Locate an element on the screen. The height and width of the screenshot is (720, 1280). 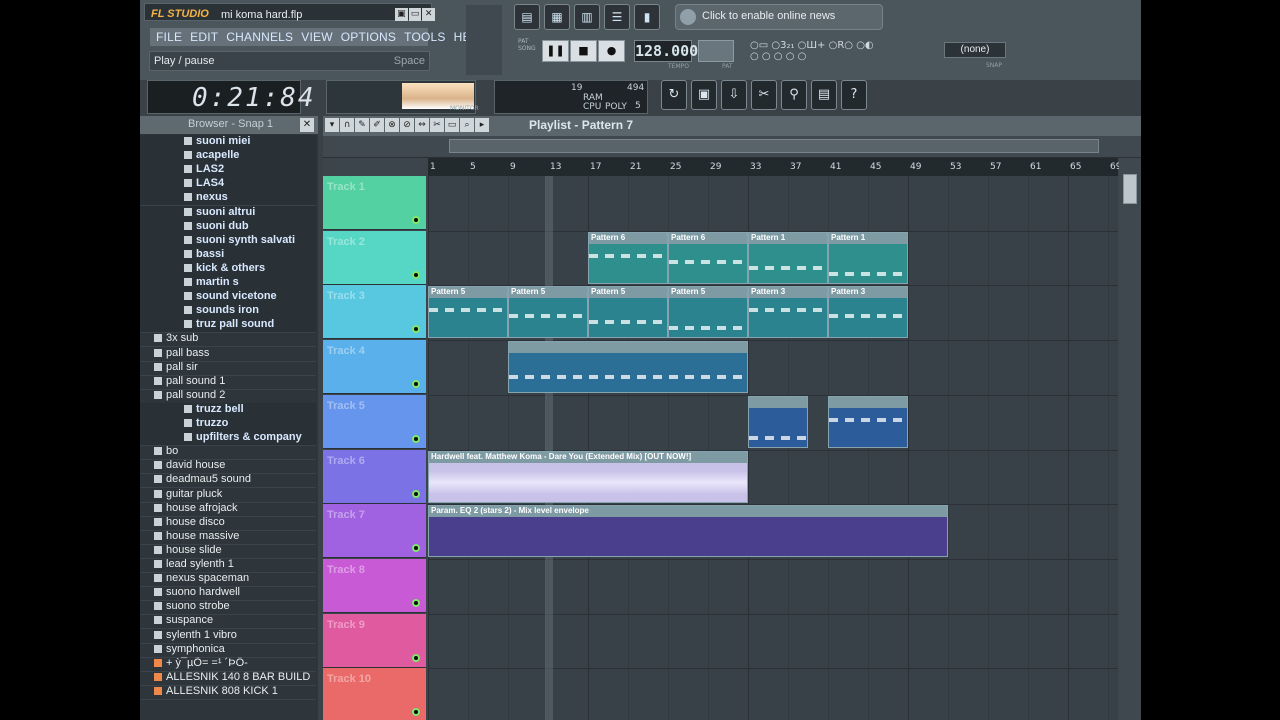
browser-item: symphonica is located at coordinates (228, 650).